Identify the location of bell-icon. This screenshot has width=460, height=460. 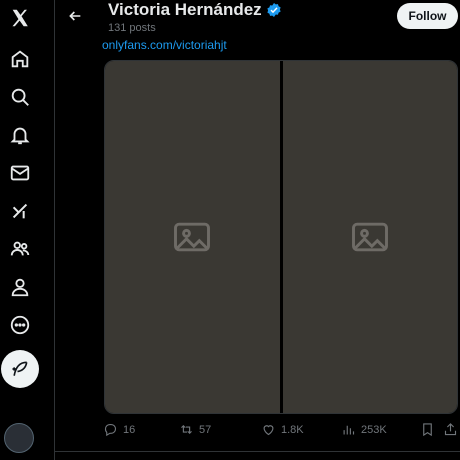
(20, 135).